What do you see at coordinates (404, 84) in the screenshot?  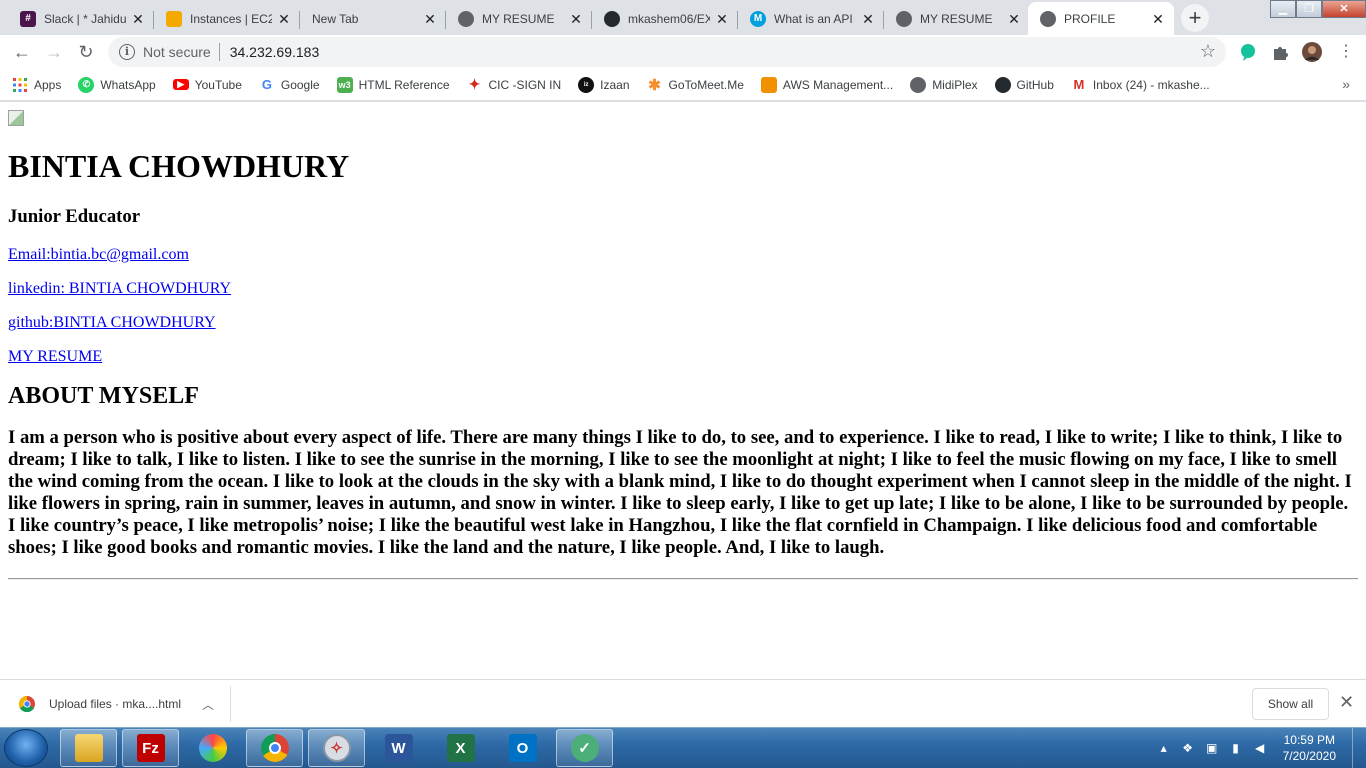 I see `bookmark-label: HTML Reference` at bounding box center [404, 84].